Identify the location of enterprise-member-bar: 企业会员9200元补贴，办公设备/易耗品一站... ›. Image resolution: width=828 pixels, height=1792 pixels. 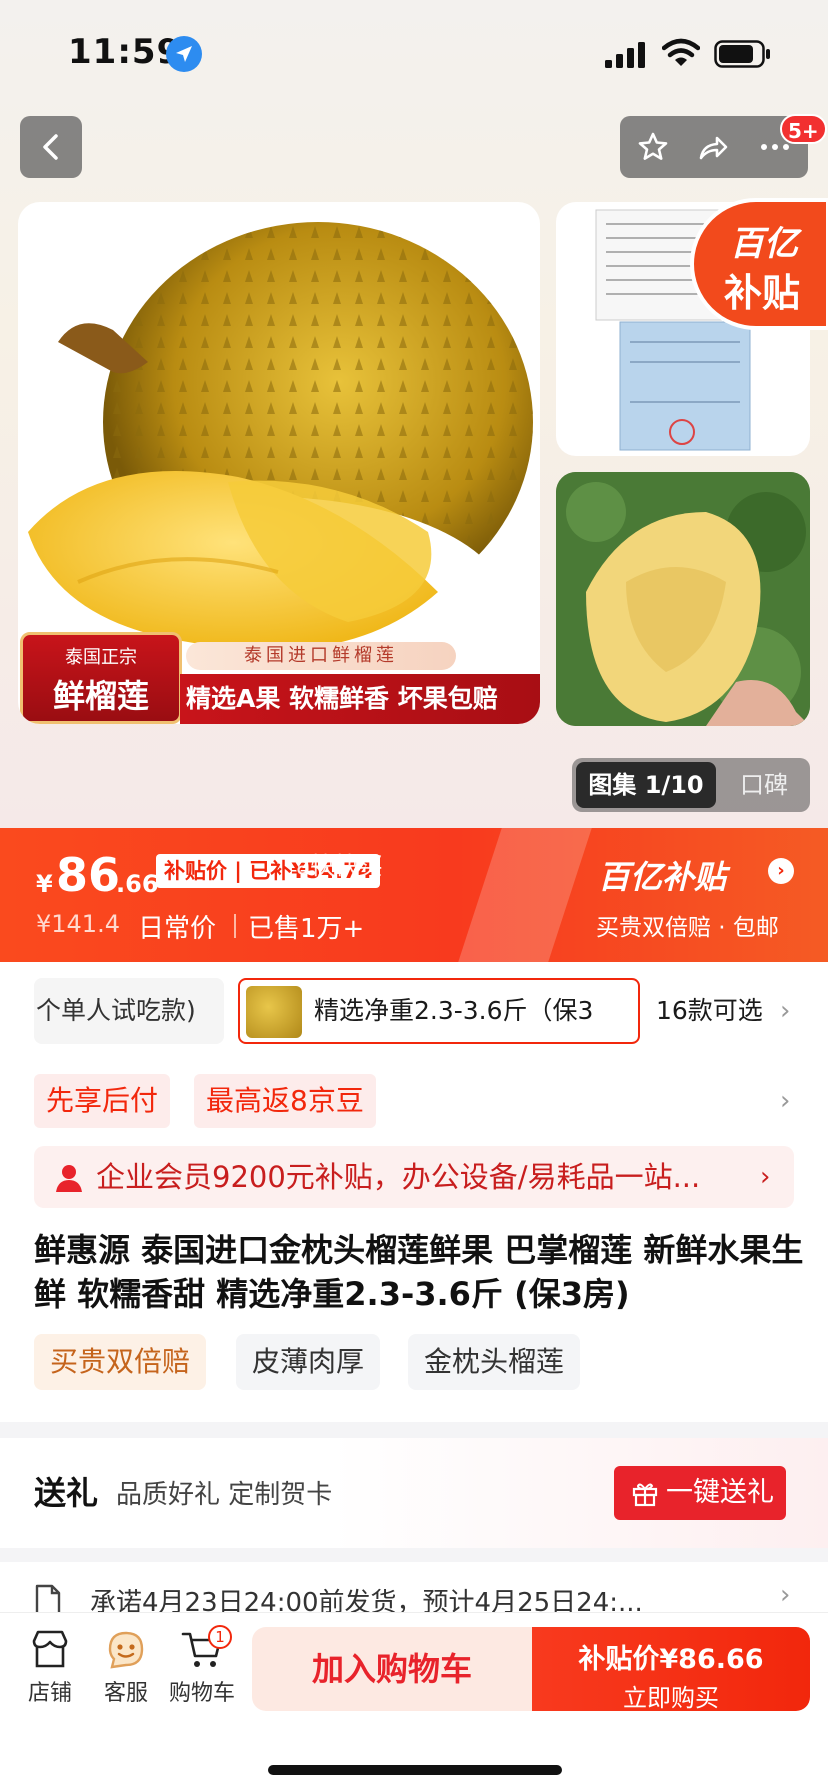
(414, 1177).